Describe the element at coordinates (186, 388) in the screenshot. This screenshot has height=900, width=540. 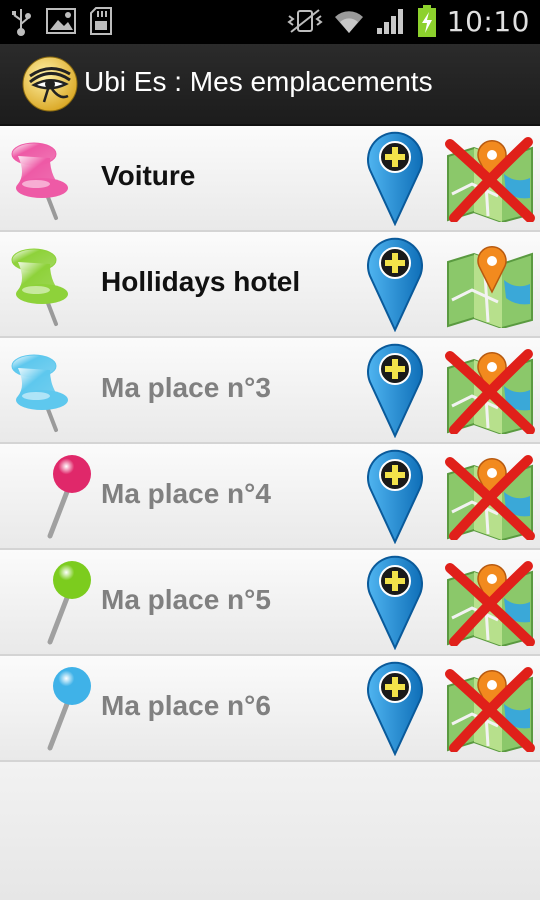
I see `location-label: Ma place n°3` at that location.